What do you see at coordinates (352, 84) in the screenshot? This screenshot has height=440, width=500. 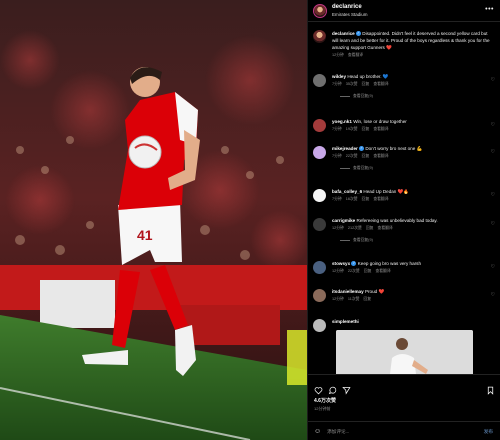 I see `comment-likes: 35次赞` at bounding box center [352, 84].